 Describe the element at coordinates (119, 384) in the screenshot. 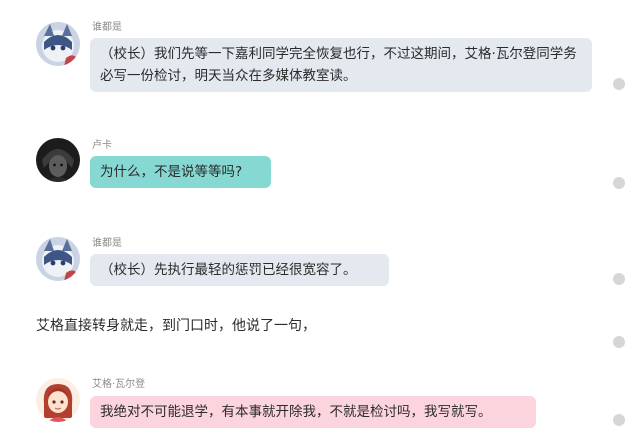

I see `speaker-name: 艾格·瓦尔登` at that location.